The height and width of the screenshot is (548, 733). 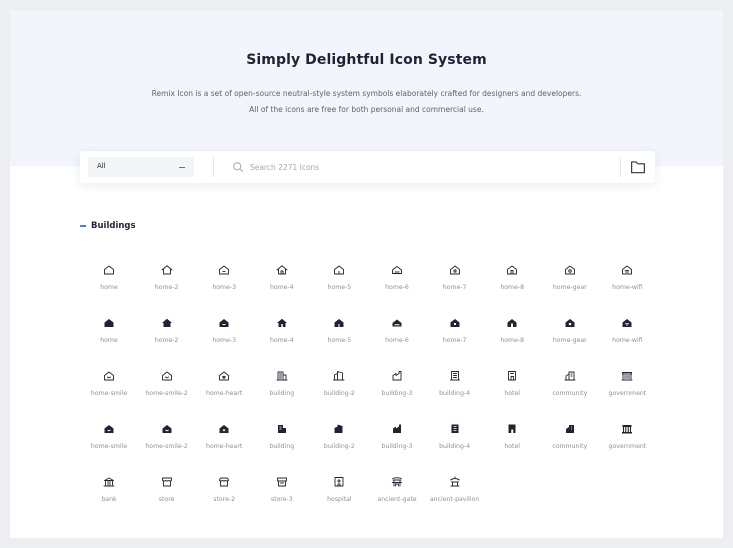 What do you see at coordinates (109, 270) in the screenshot?
I see `home-line-icon` at bounding box center [109, 270].